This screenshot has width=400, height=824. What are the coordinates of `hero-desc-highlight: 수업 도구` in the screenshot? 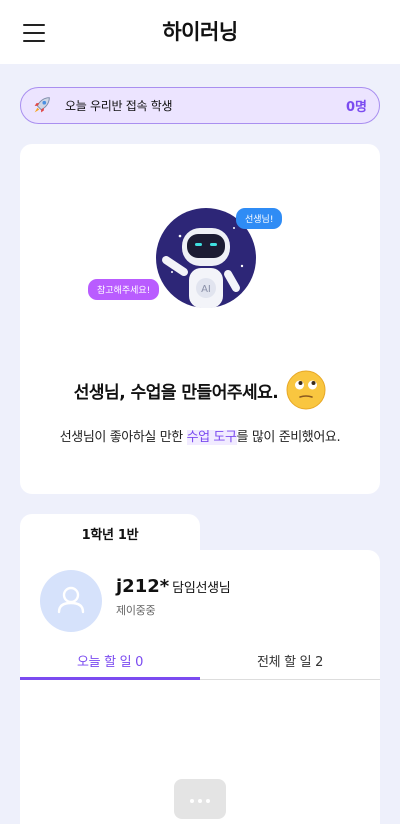 It's located at (211, 437).